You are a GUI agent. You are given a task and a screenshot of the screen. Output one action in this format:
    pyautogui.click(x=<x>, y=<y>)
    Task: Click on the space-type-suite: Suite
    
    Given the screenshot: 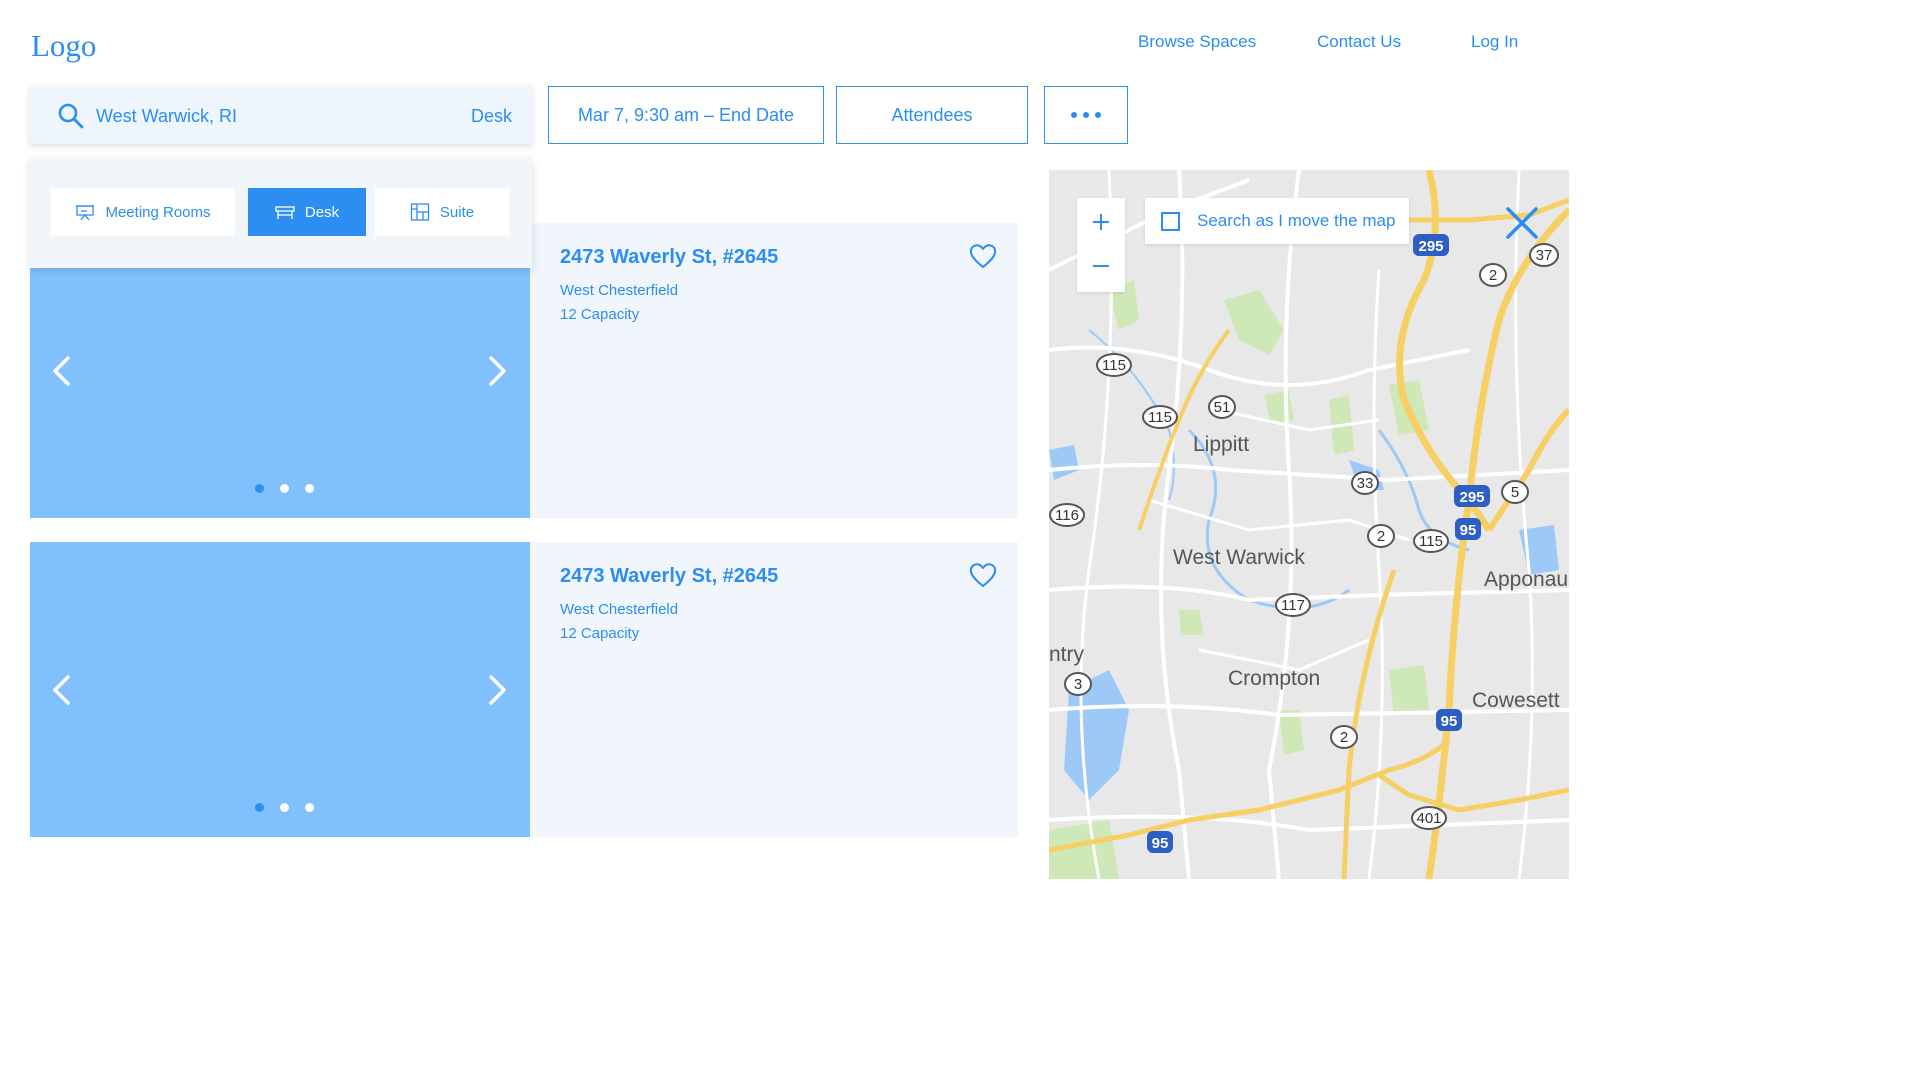 What is the action you would take?
    pyautogui.click(x=442, y=212)
    